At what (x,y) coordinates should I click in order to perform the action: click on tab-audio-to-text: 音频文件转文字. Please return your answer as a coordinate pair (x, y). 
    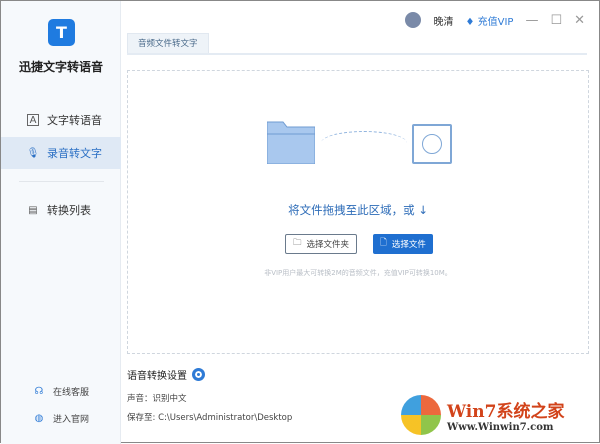
    Looking at the image, I should click on (168, 43).